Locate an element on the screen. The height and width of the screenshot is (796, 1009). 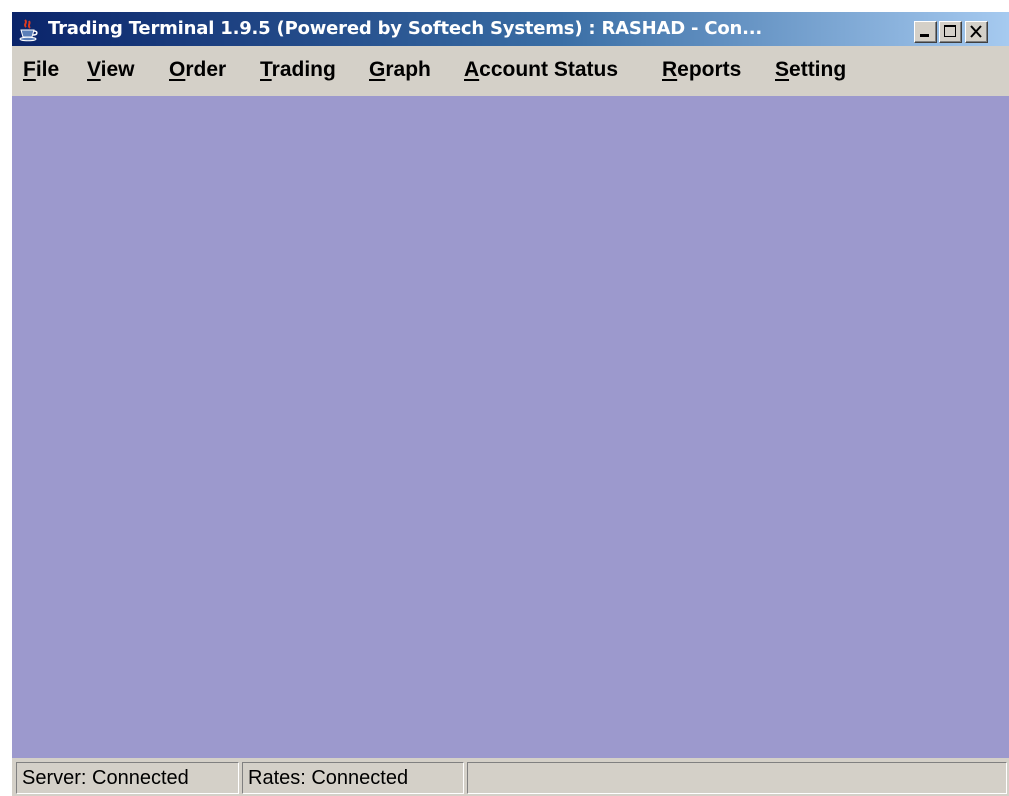
close-icon is located at coordinates (976, 31).